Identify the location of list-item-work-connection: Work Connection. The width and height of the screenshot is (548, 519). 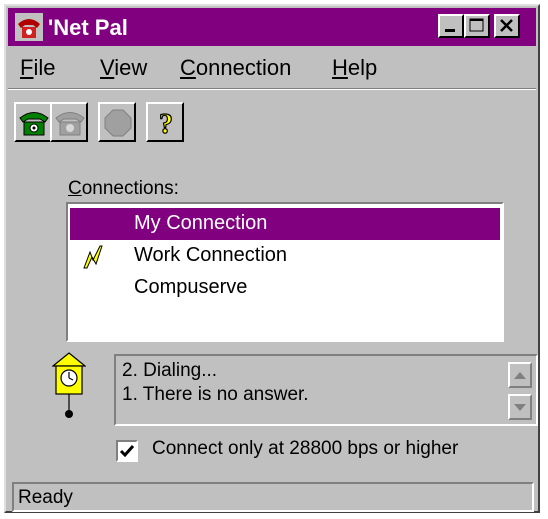
(285, 256).